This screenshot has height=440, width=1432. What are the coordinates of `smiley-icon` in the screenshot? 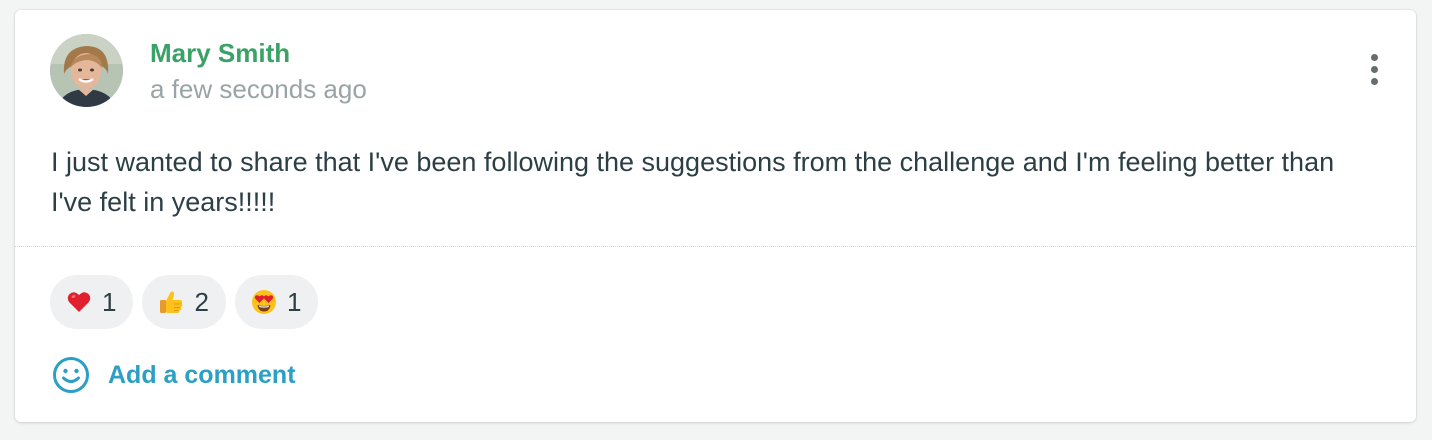 It's located at (71, 375).